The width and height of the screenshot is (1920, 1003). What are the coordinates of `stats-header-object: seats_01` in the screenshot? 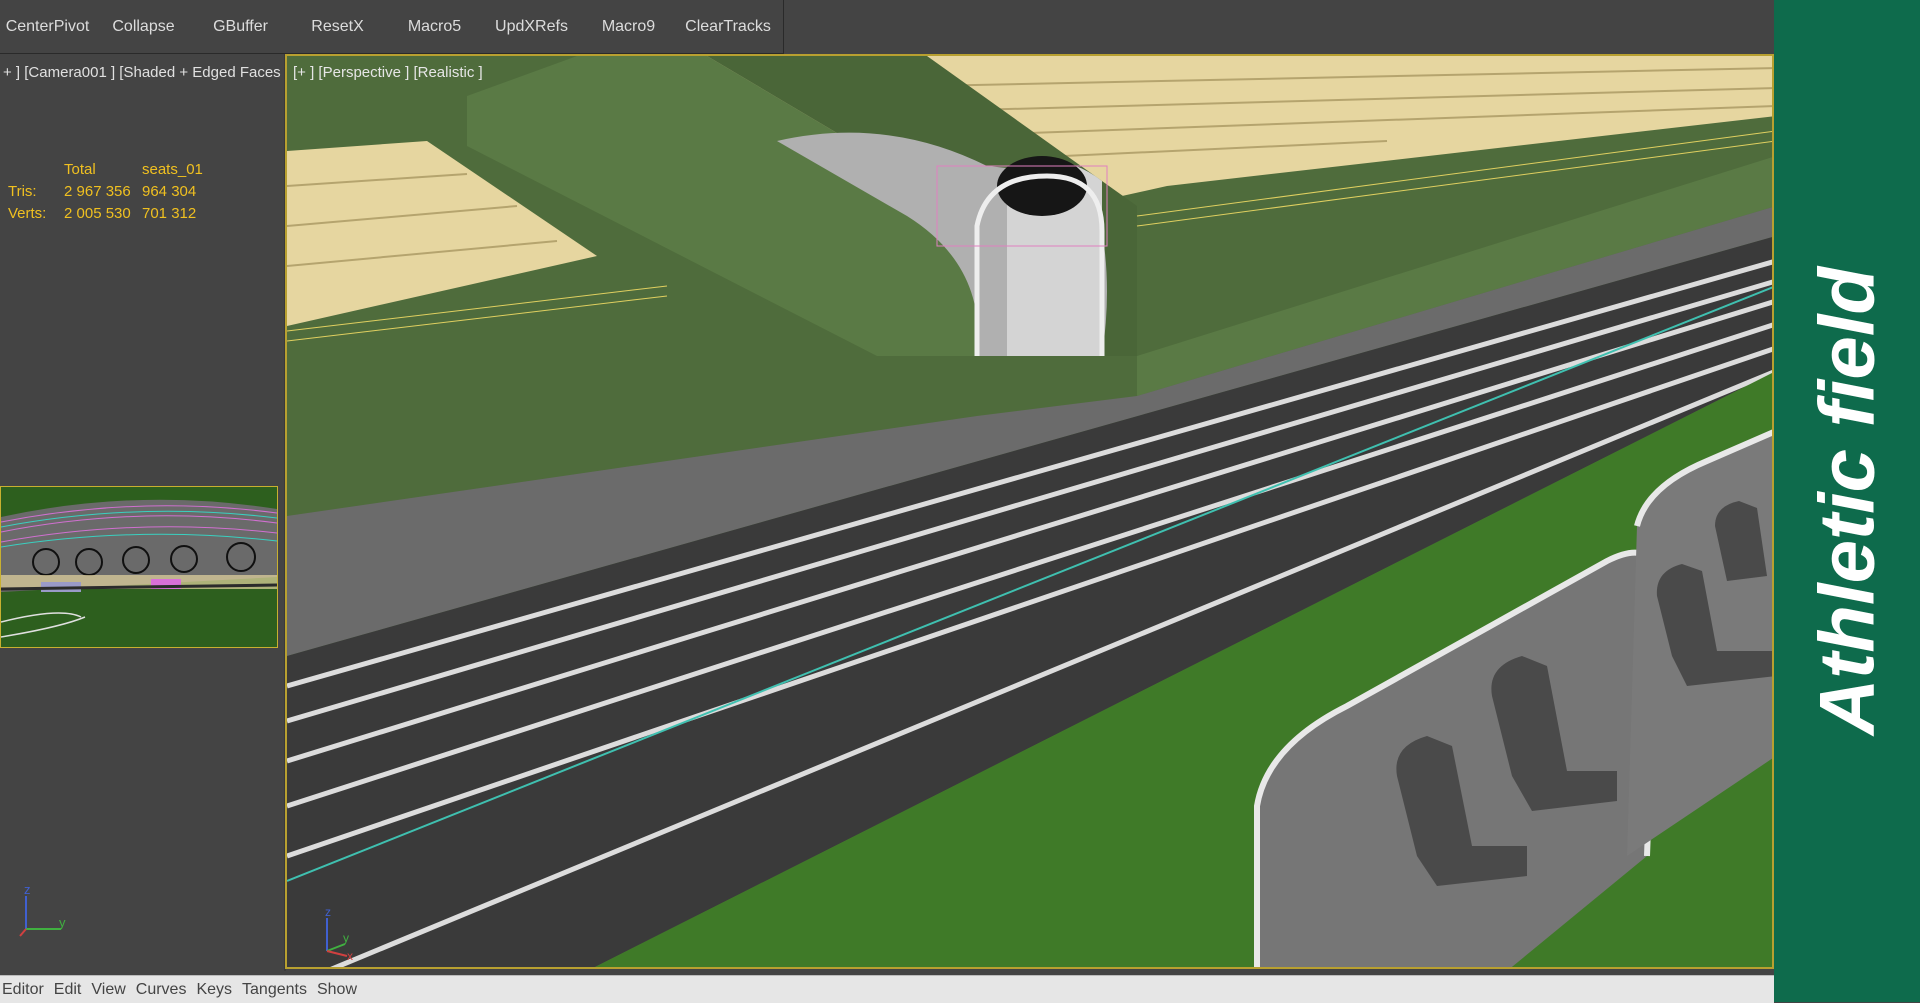 It's located at (172, 169).